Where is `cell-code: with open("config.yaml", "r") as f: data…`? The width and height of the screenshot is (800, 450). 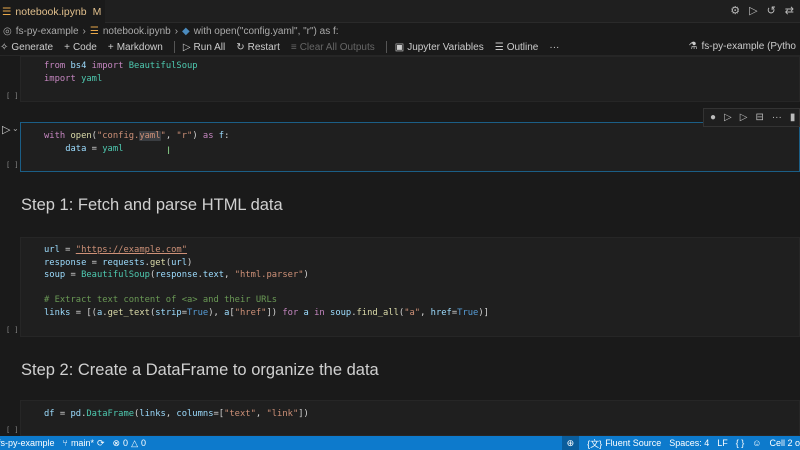
cell-code: with open("config.yaml", "r") as f: data… is located at coordinates (136, 142).